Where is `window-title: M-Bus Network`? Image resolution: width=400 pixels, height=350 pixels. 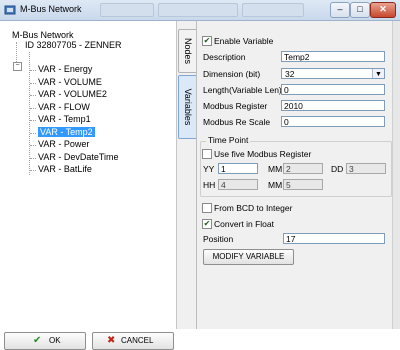 window-title: M-Bus Network is located at coordinates (51, 9).